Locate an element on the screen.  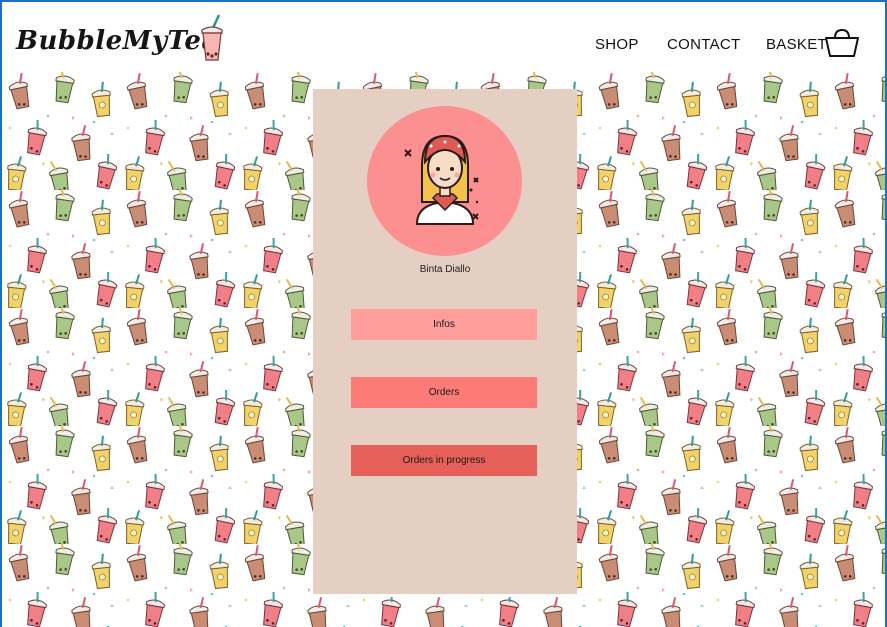
brand-logo: BubbleMyTea is located at coordinates (117, 41).